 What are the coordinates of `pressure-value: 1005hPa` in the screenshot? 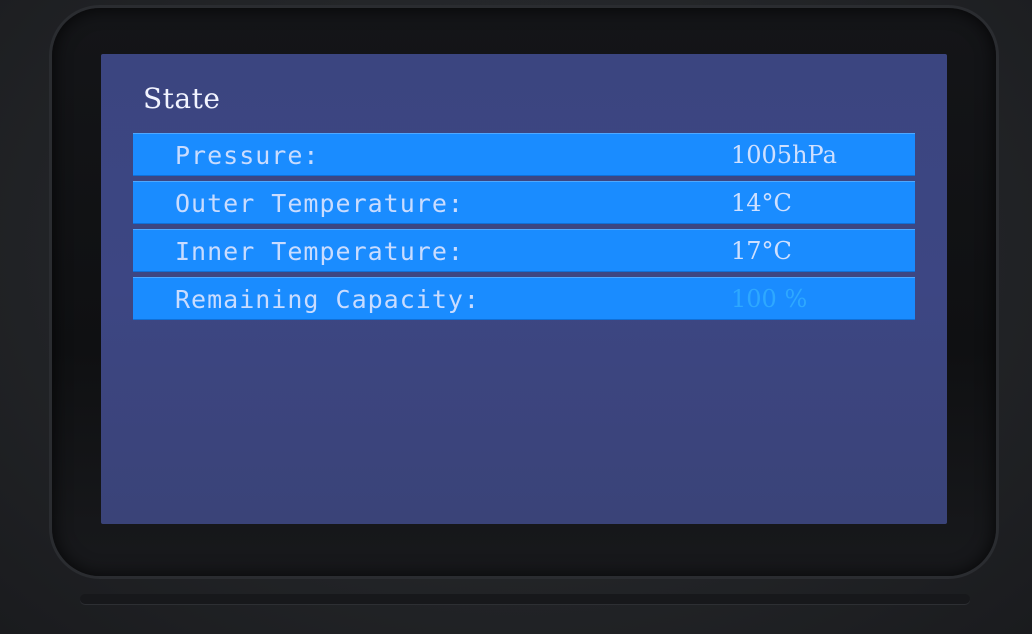 It's located at (784, 155).